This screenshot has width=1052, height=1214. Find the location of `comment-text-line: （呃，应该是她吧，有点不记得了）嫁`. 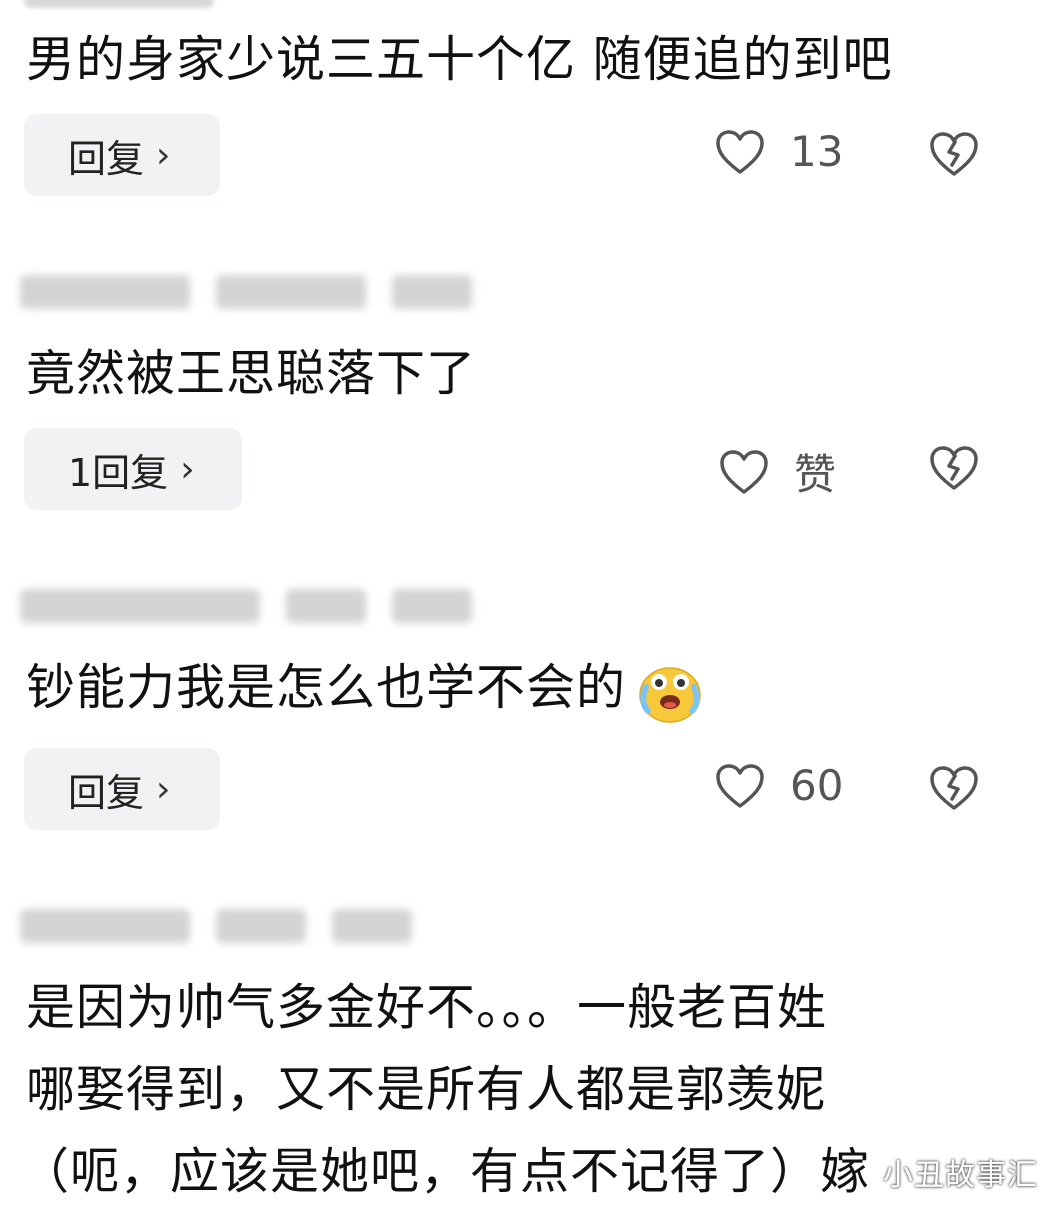

comment-text-line: （呃，应该是她吧，有点不记得了）嫁 is located at coordinates (445, 1171).